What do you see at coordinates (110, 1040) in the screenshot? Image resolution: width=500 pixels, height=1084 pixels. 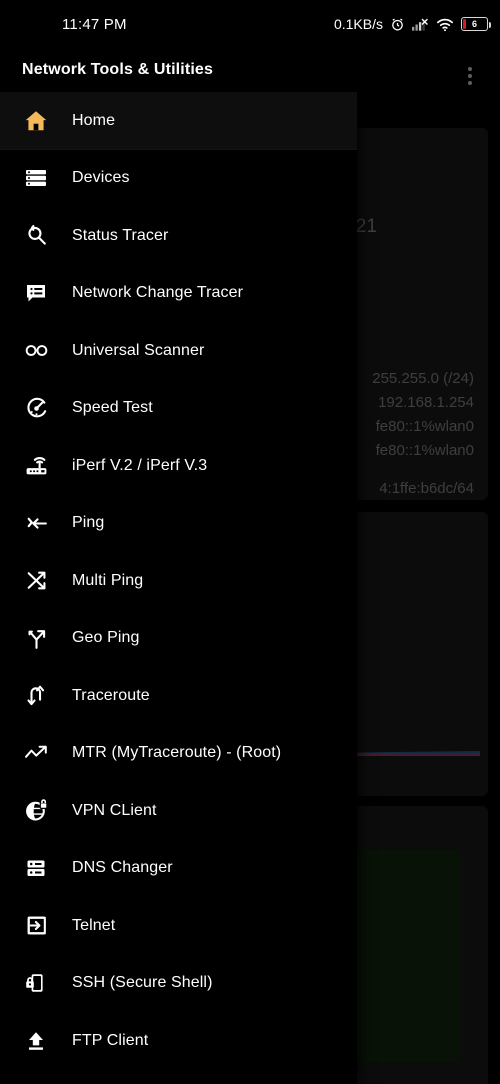 I see `drawer-item-label: FTP Client` at bounding box center [110, 1040].